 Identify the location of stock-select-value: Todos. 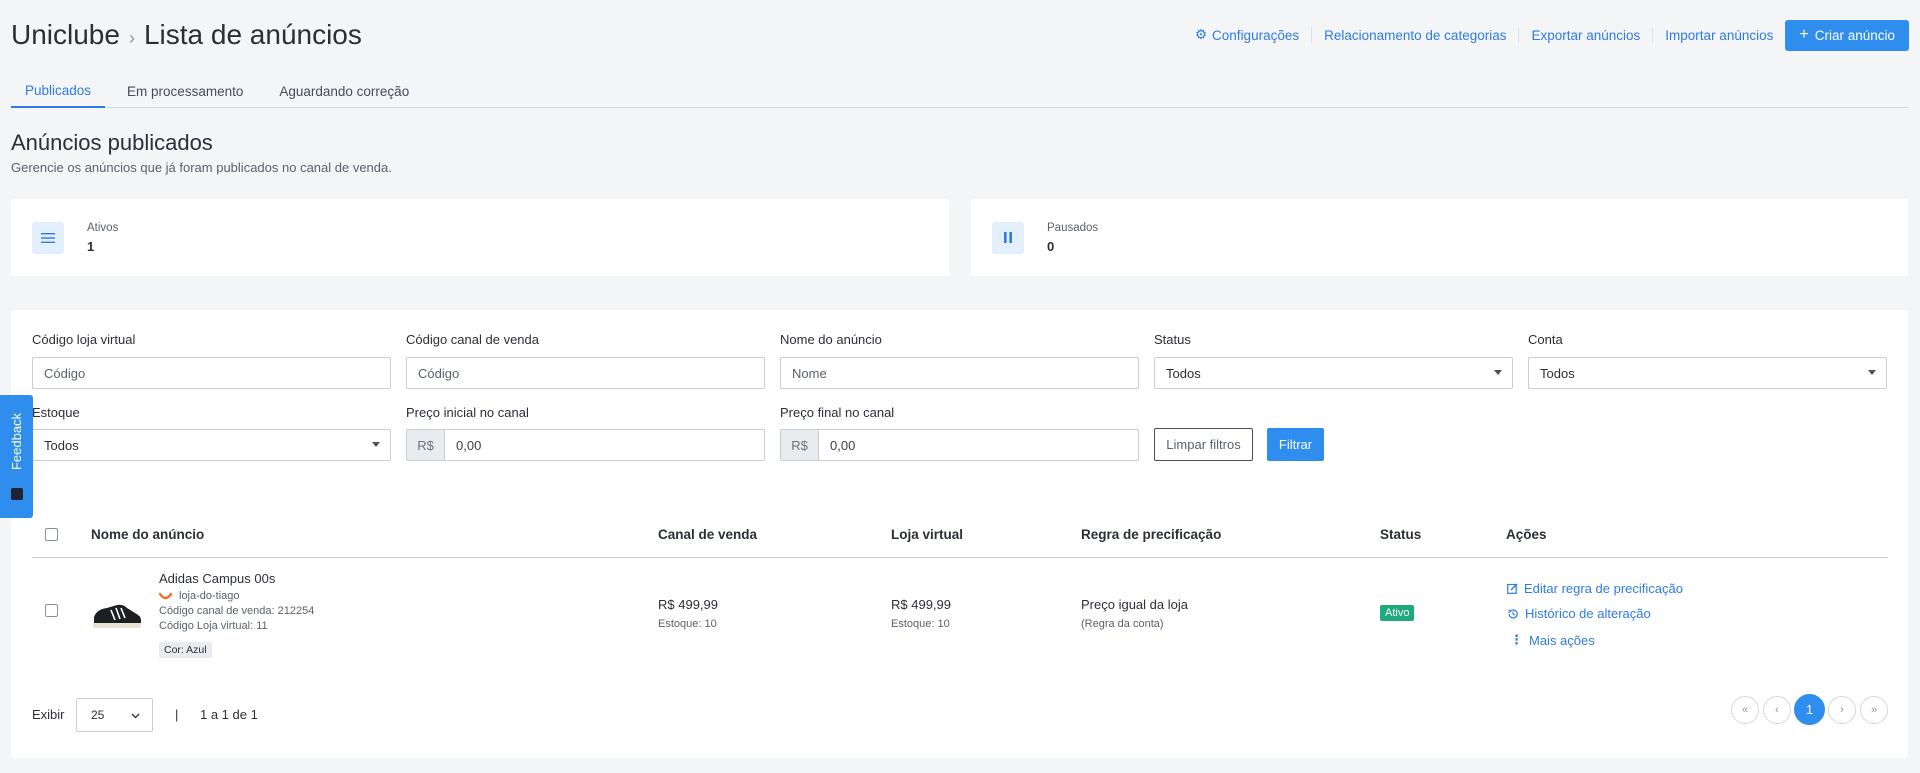
(61, 445).